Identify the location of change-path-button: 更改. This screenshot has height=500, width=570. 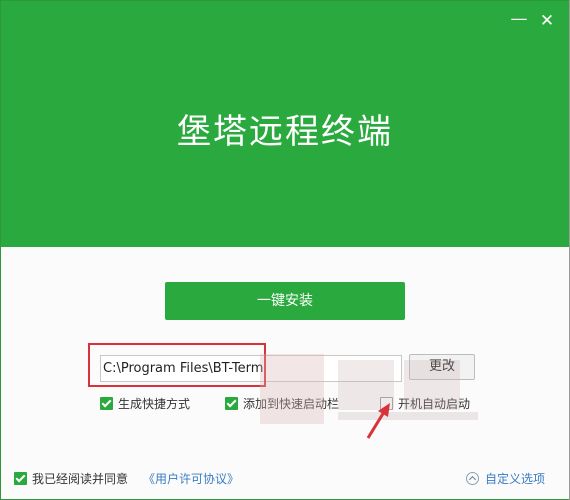
(442, 367).